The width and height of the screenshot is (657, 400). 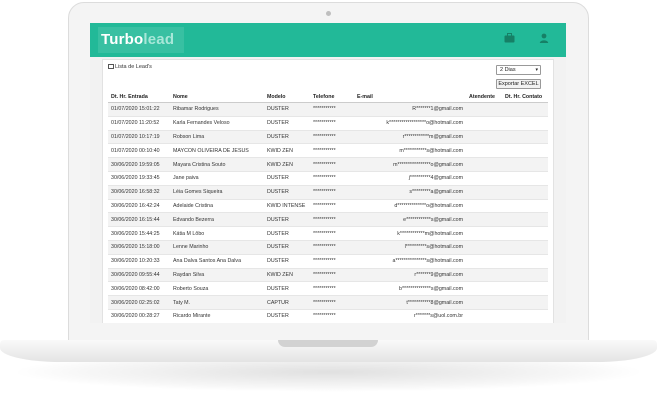 What do you see at coordinates (484, 97) in the screenshot?
I see `col-header-atendente: Atendente` at bounding box center [484, 97].